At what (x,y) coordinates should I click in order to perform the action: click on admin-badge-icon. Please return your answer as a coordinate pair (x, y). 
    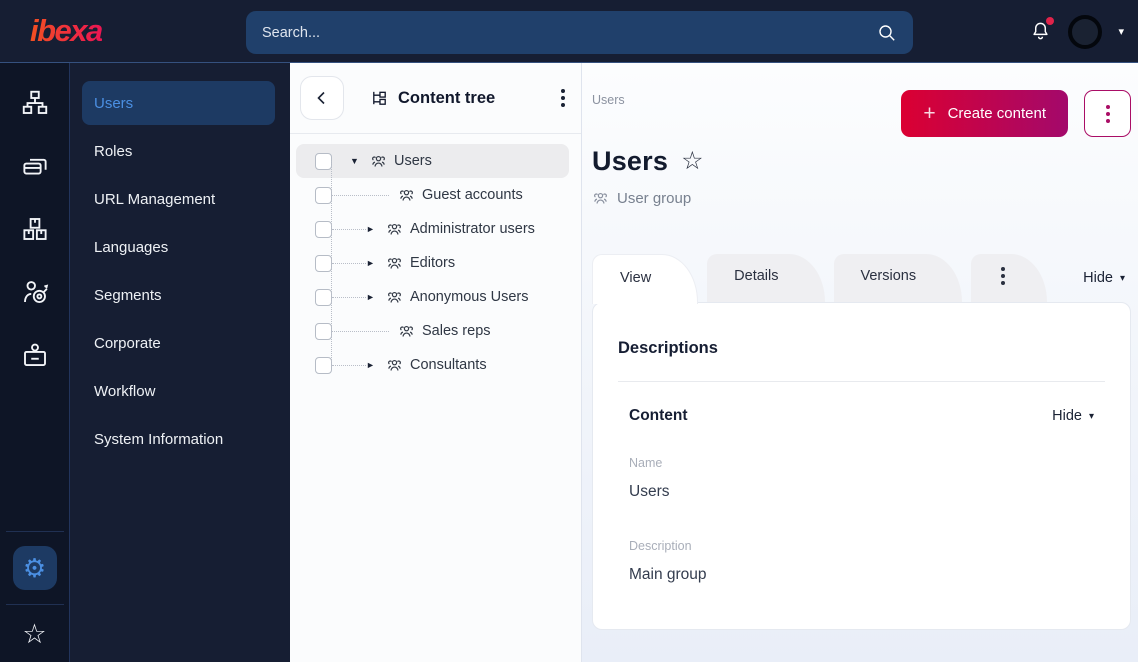
    Looking at the image, I should click on (35, 355).